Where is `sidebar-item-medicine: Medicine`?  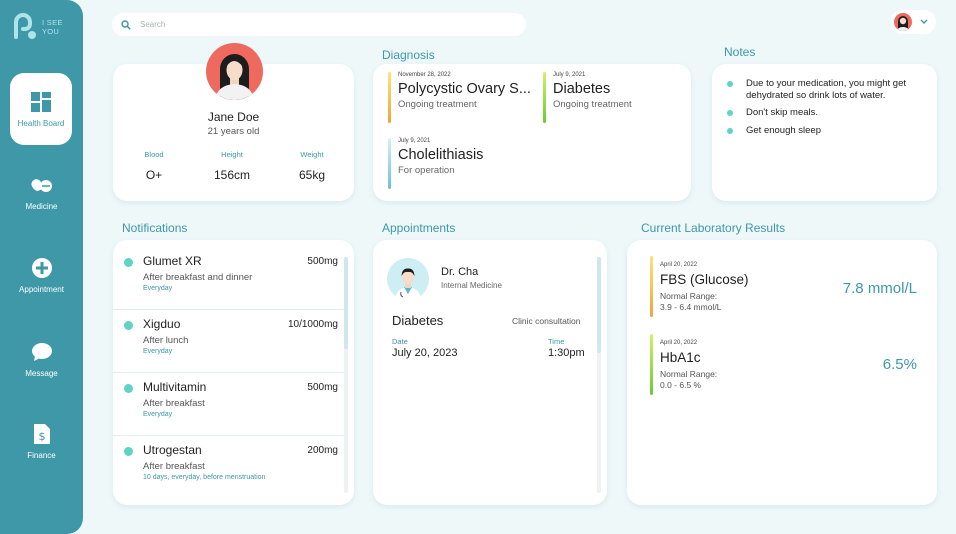
sidebar-item-medicine: Medicine is located at coordinates (41, 192).